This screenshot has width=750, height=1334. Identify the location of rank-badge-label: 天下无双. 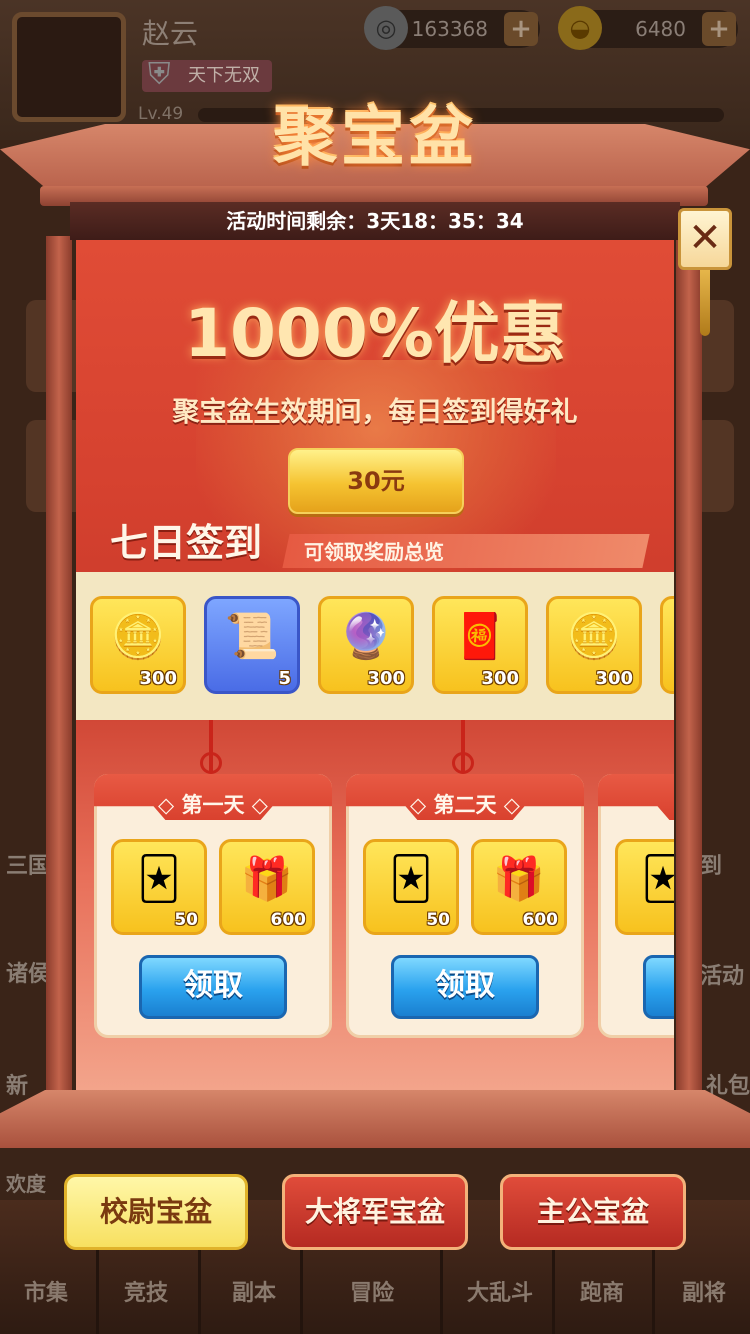
(224, 75).